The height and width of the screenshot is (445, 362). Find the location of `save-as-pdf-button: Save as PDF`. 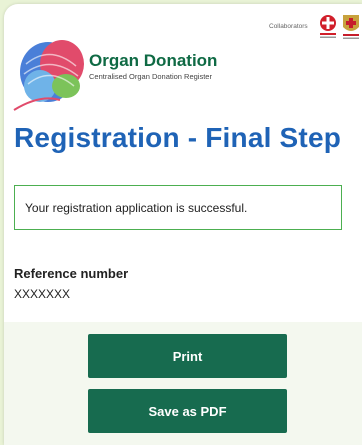

save-as-pdf-button: Save as PDF is located at coordinates (187, 411).